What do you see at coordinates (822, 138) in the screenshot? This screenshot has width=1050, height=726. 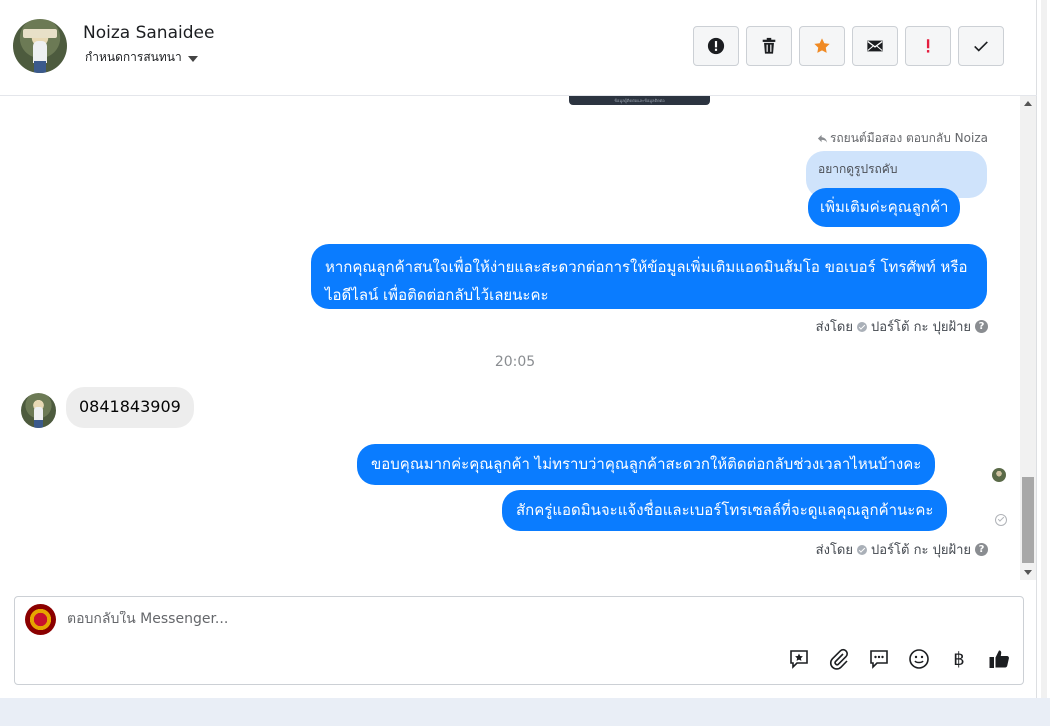 I see `reply-arrow-icon` at bounding box center [822, 138].